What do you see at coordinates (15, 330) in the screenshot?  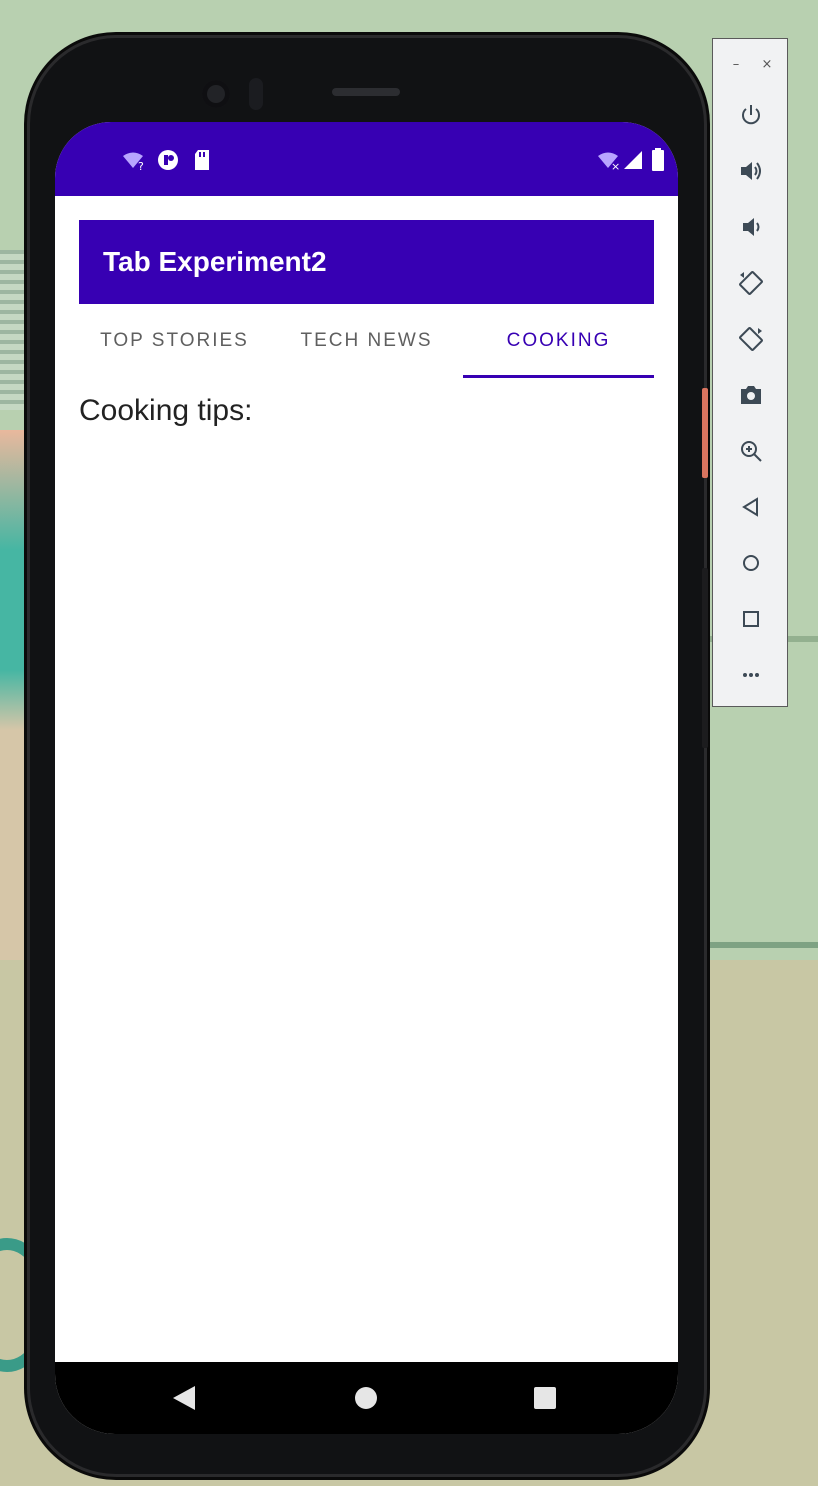 I see `wallpaper-door-art` at bounding box center [15, 330].